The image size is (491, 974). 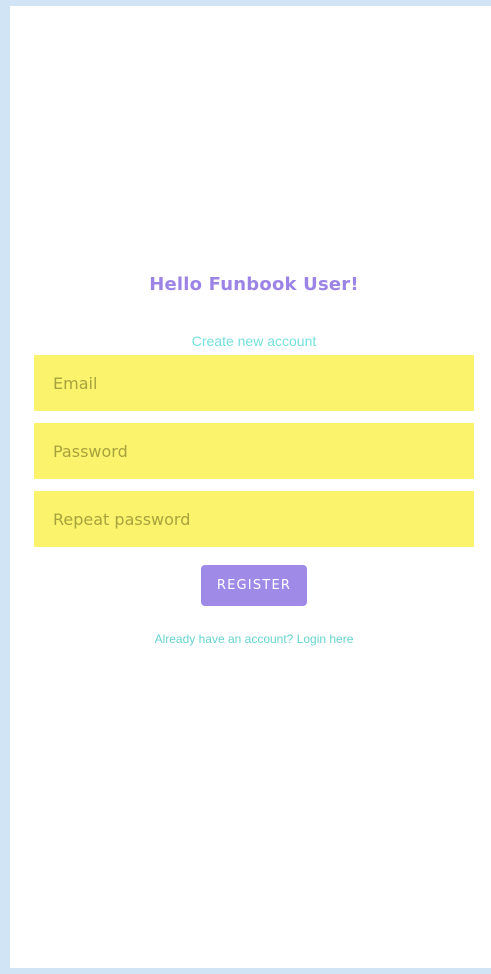 I want to click on password-field, so click(x=254, y=451).